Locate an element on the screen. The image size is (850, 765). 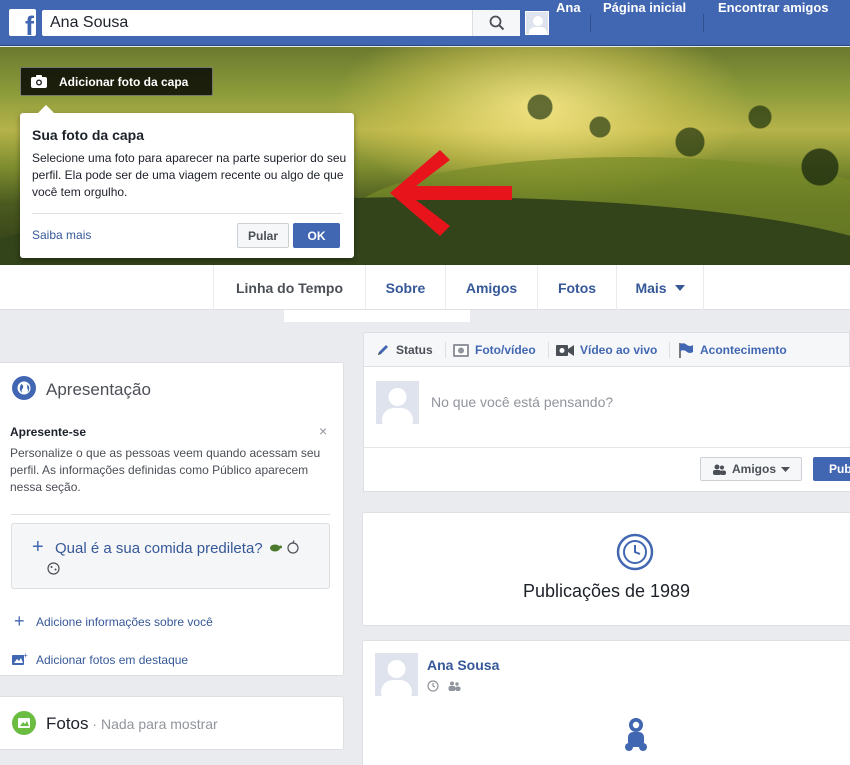
tab-more-label: Mais is located at coordinates (651, 287).